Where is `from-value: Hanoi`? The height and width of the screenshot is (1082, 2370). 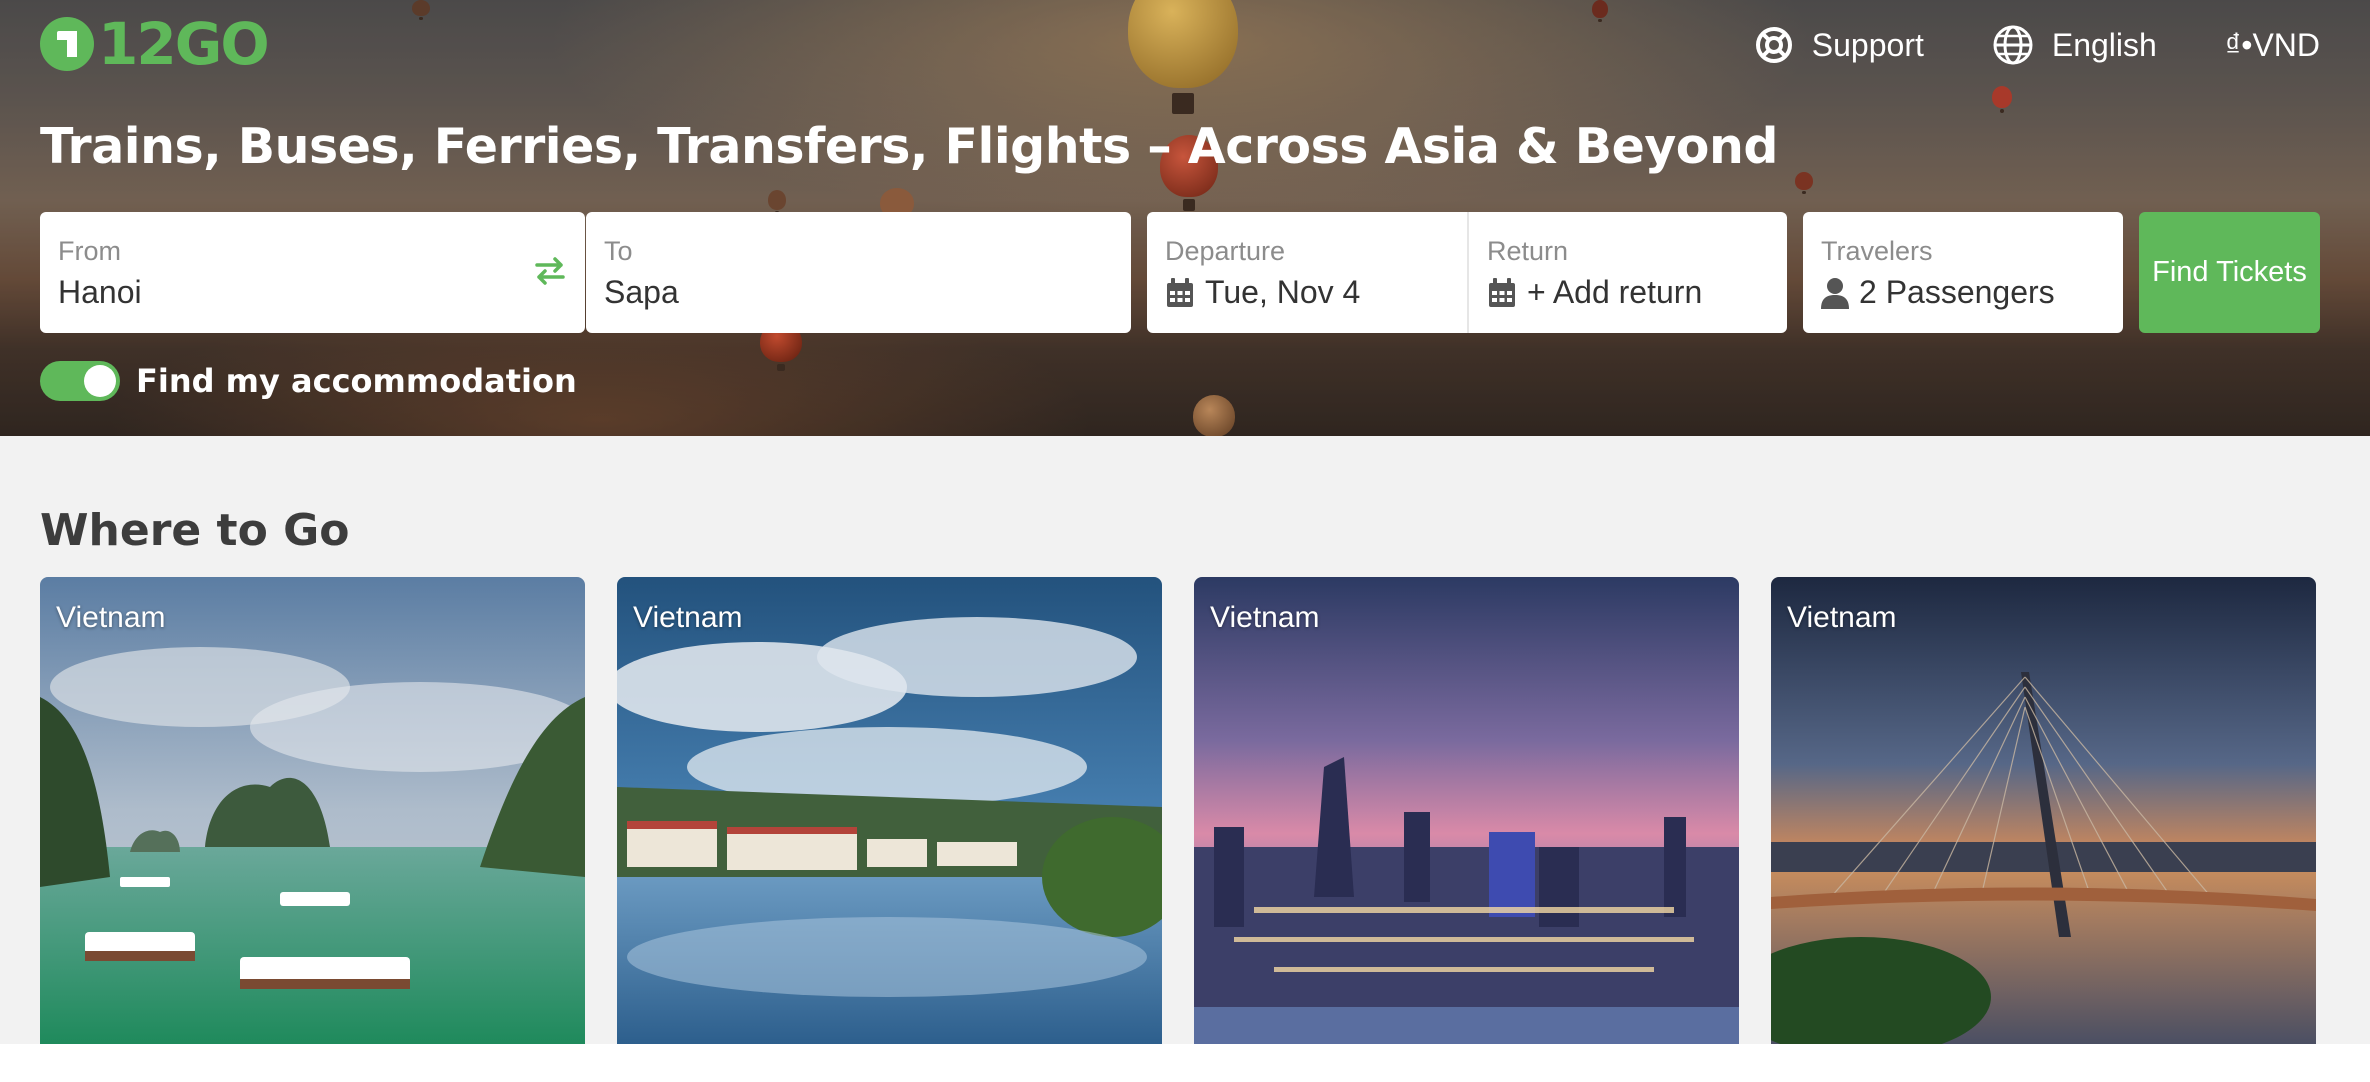
from-value: Hanoi is located at coordinates (100, 292).